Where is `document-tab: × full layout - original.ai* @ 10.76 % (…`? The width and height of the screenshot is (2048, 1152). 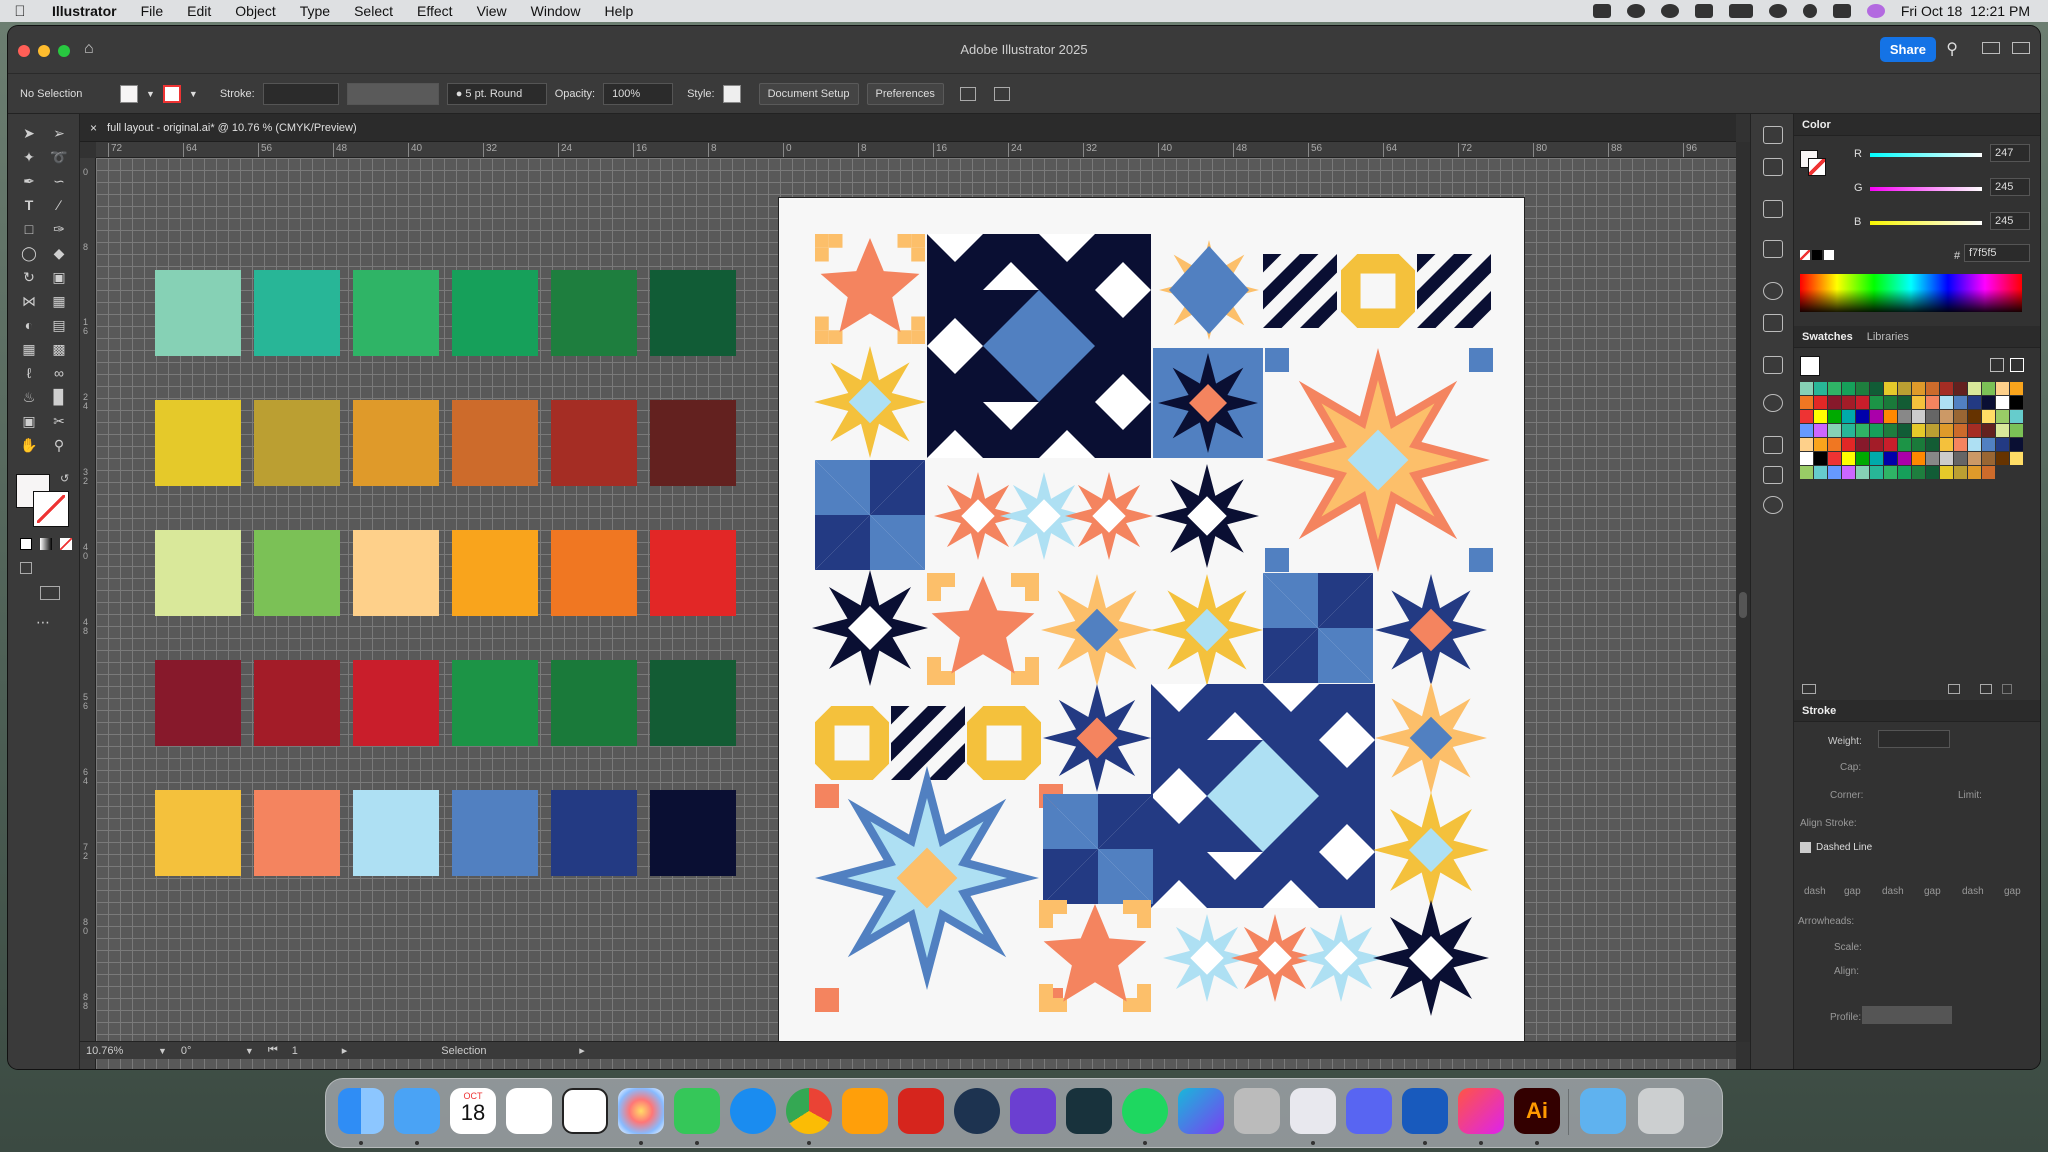
document-tab: × full layout - original.ai* @ 10.76 % (… is located at coordinates (908, 128).